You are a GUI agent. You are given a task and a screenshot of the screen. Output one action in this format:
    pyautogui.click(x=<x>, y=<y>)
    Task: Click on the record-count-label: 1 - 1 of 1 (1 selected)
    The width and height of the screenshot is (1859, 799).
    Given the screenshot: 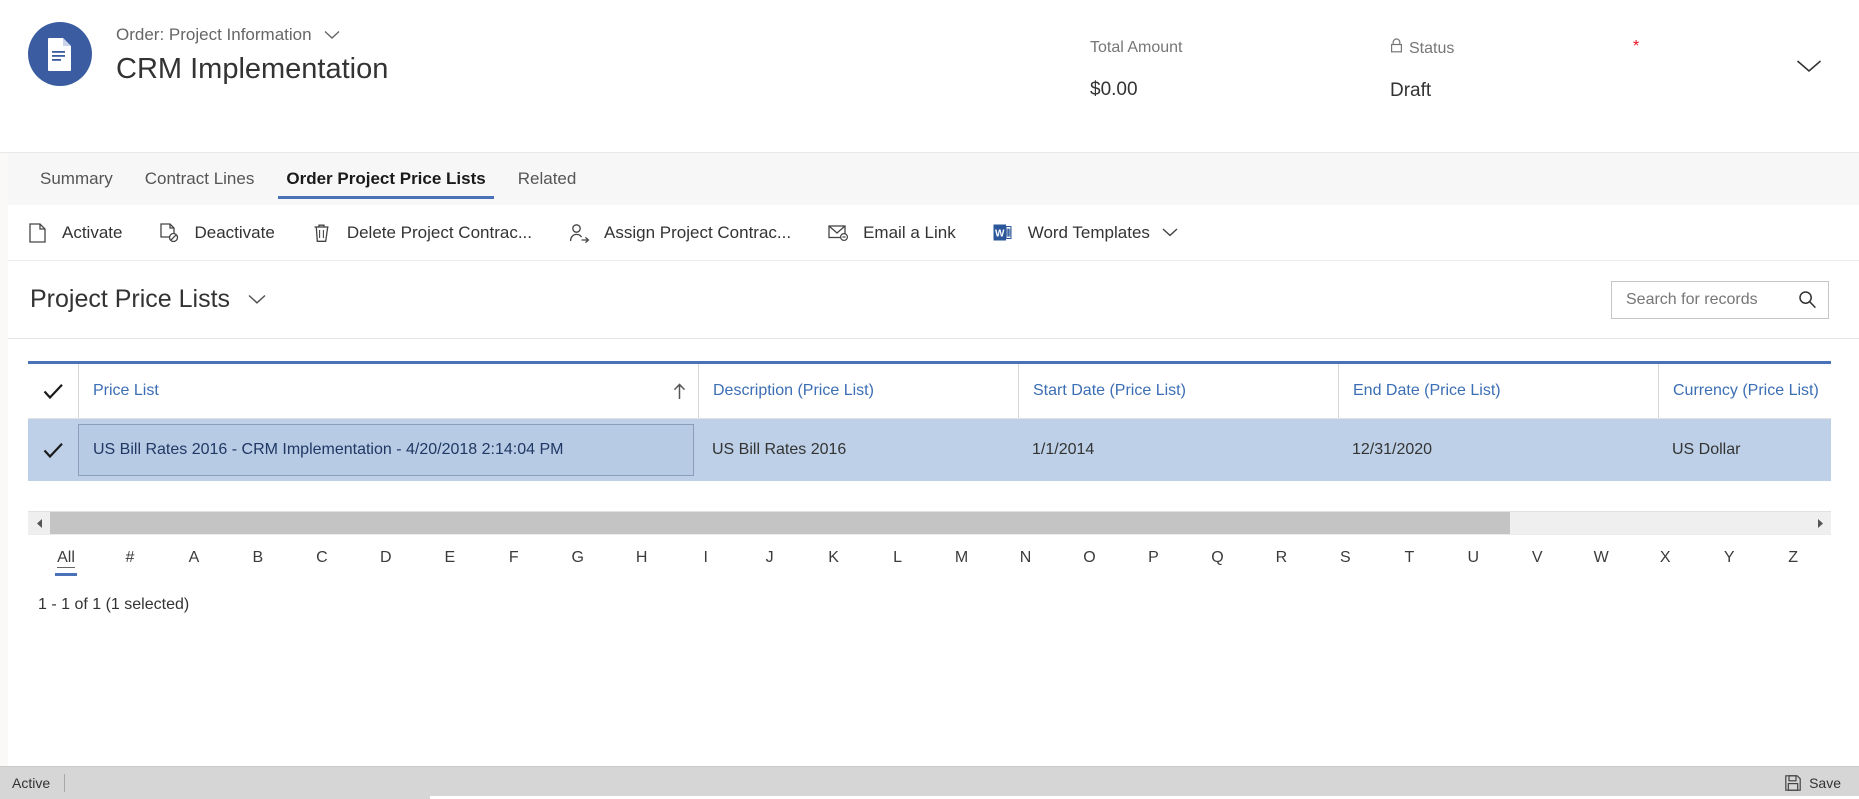 What is the action you would take?
    pyautogui.click(x=114, y=604)
    